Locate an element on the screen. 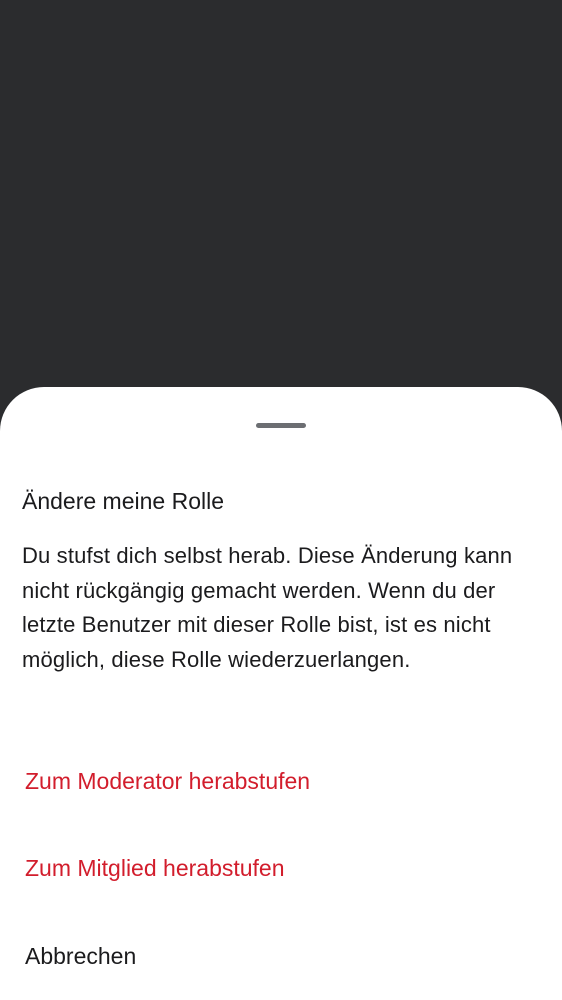 Image resolution: width=562 pixels, height=1000 pixels. demote-to-member-button: Zum Mitglied herabstufen is located at coordinates (281, 868).